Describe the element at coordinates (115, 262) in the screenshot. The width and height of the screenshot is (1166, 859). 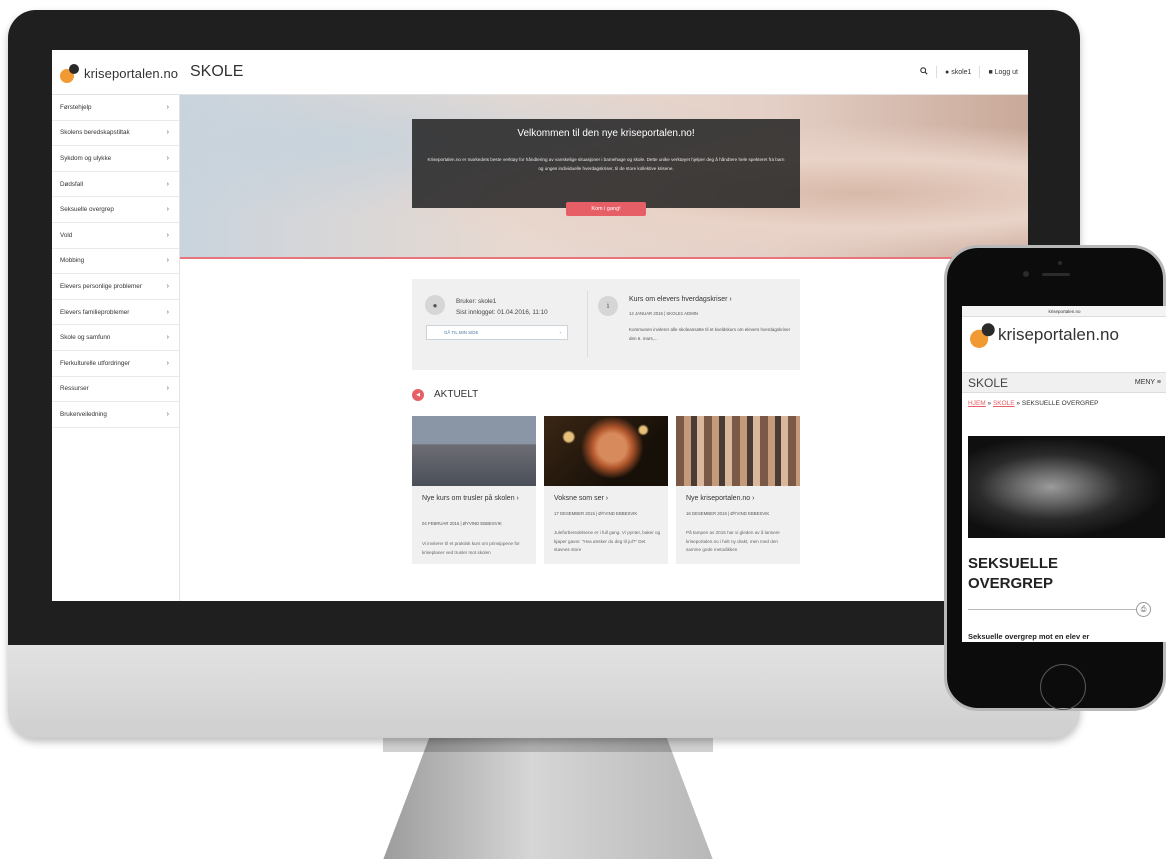
I see `sidebar-item-mobbing: Mobbing ›` at that location.